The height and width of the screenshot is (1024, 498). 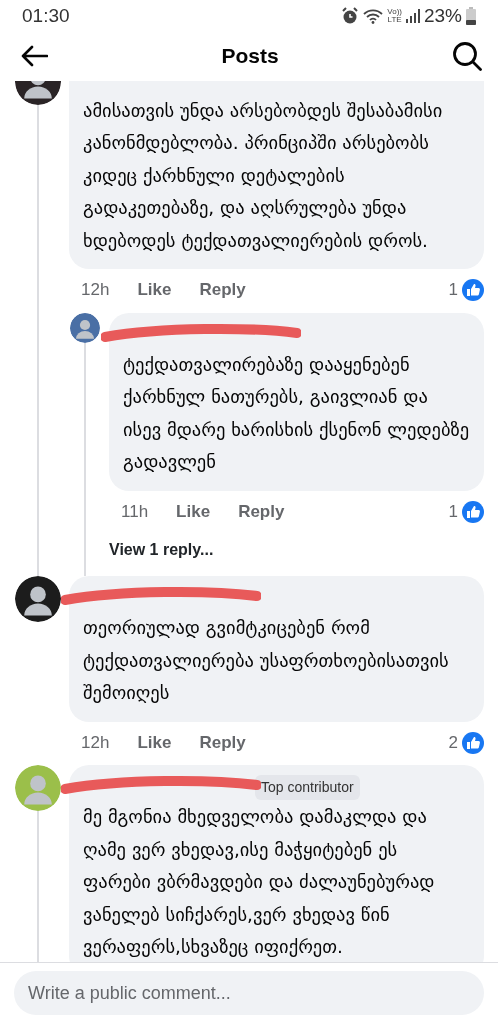 What do you see at coordinates (259, 882) in the screenshot?
I see `comment-text: მე მგონია მხედველობა დამაკლდა და ღამე ვერ ვხედავ,ისე მაჭყიტებენ ეს ფარები ვბრმავდები და ძალაუნებურად ვანელებ სიჩქარეს,ვერ ვხედავ წინ ვერაფერს,სხვაზეც იფიქრეთ.` at bounding box center [259, 882].